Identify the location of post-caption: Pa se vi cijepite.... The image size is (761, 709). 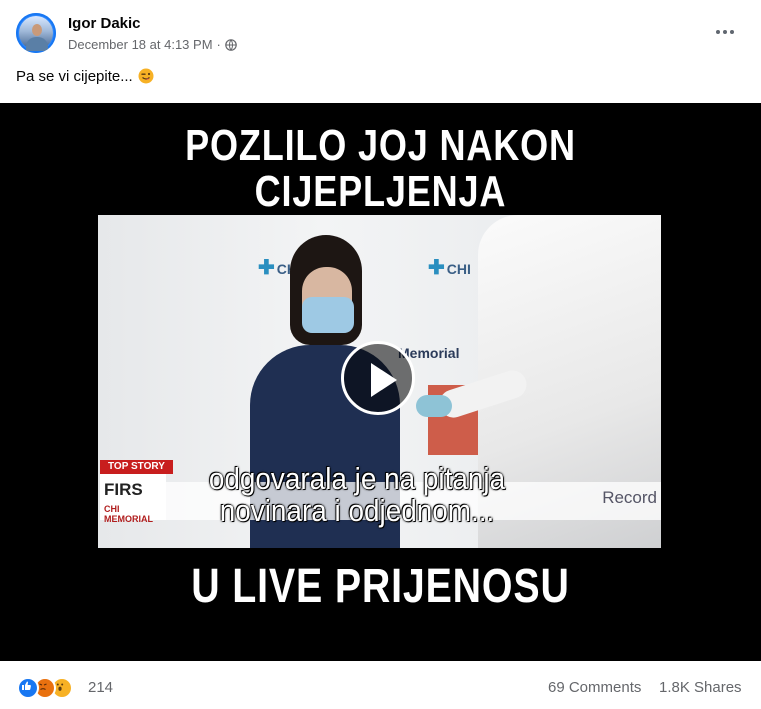
(85, 76).